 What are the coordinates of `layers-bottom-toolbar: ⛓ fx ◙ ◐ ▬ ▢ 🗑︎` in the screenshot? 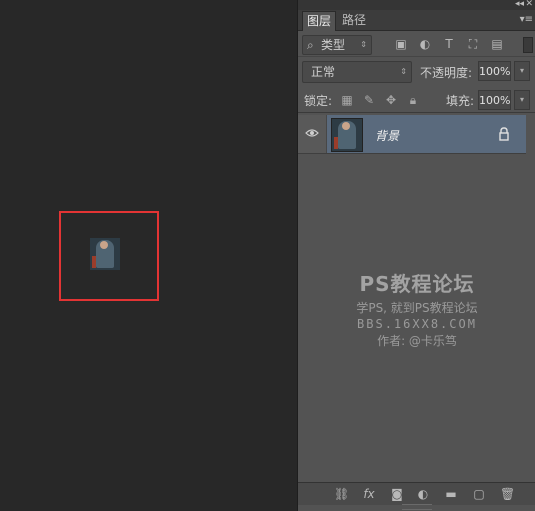 It's located at (416, 493).